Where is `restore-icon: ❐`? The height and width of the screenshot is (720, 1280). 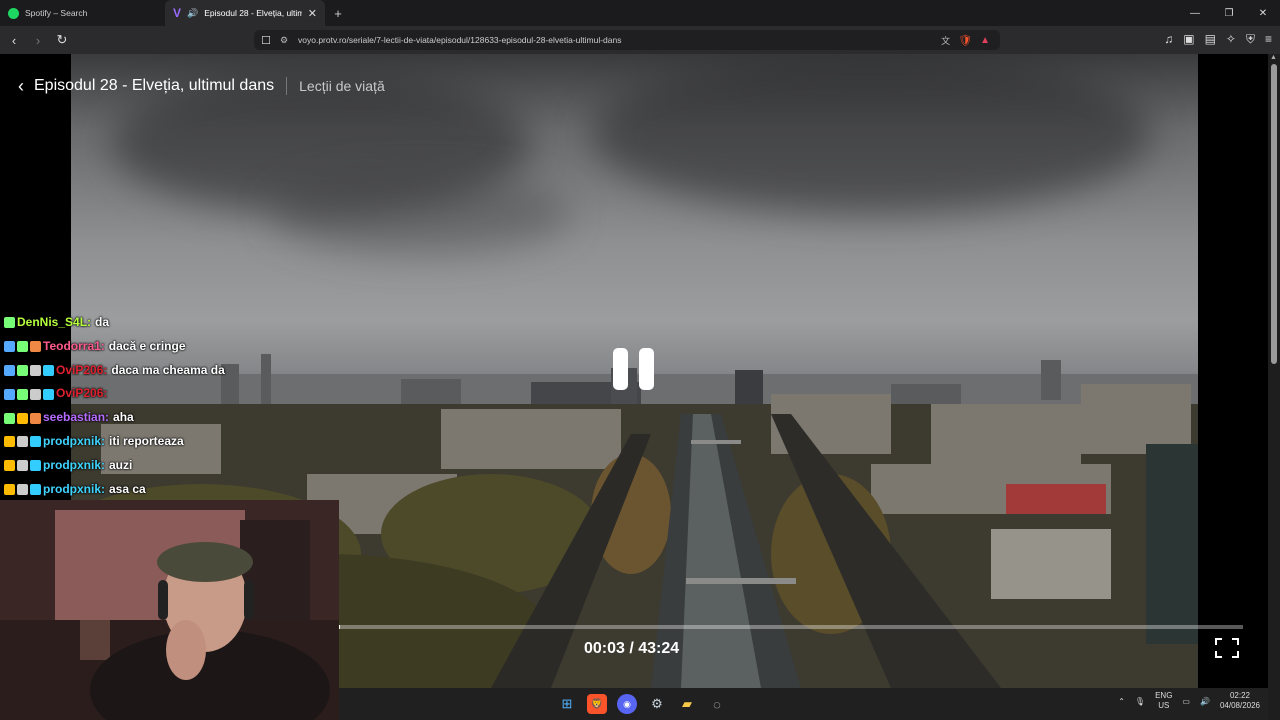 restore-icon: ❐ is located at coordinates (1229, 13).